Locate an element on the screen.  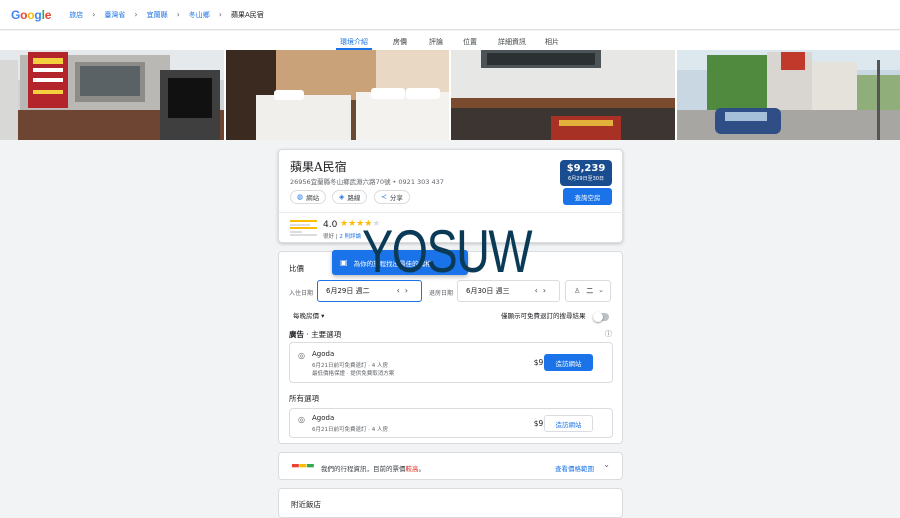
hotel-name: 蘋果A民宿 is located at coordinates (318, 166).